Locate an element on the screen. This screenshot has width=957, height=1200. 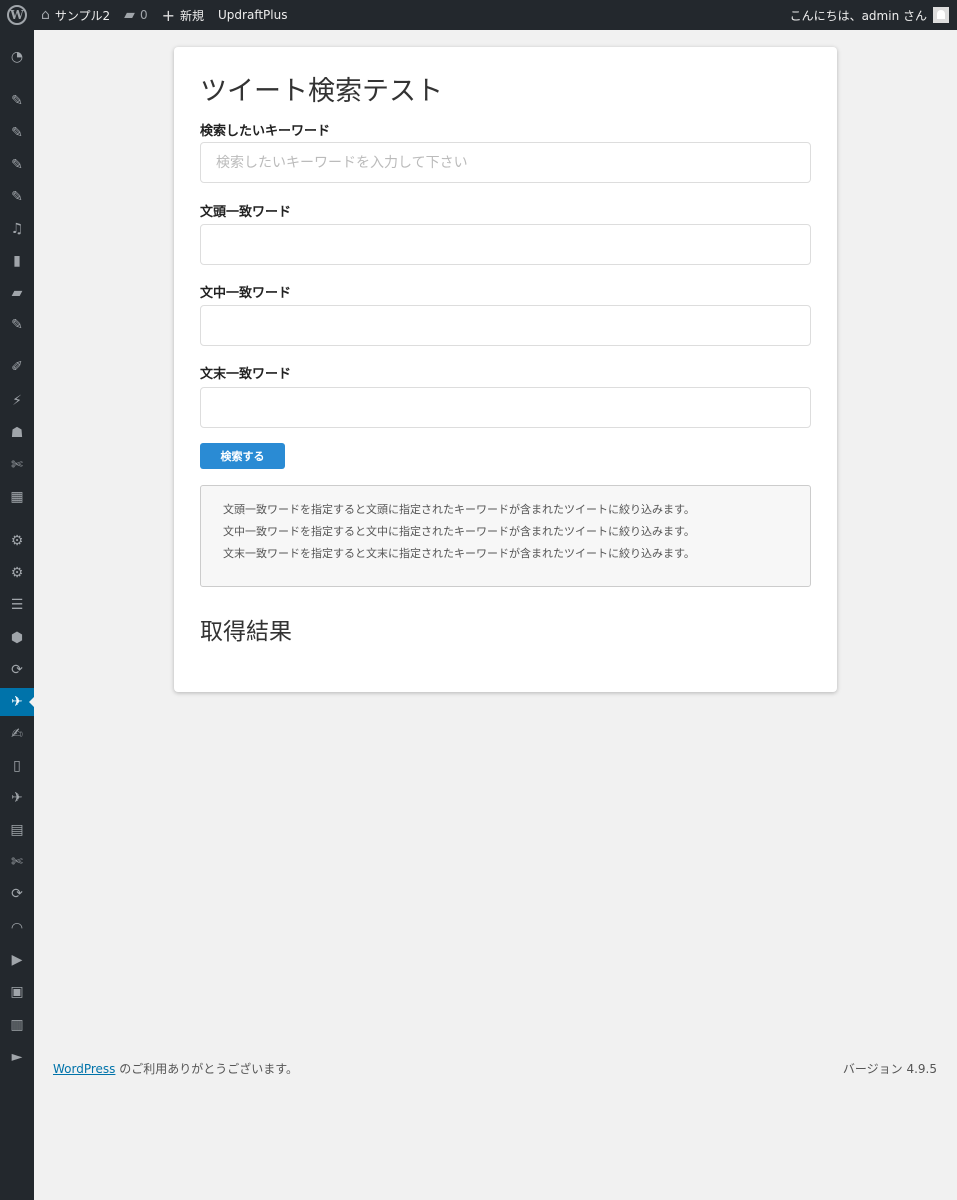
video-icon: ▶ is located at coordinates (17, 960).